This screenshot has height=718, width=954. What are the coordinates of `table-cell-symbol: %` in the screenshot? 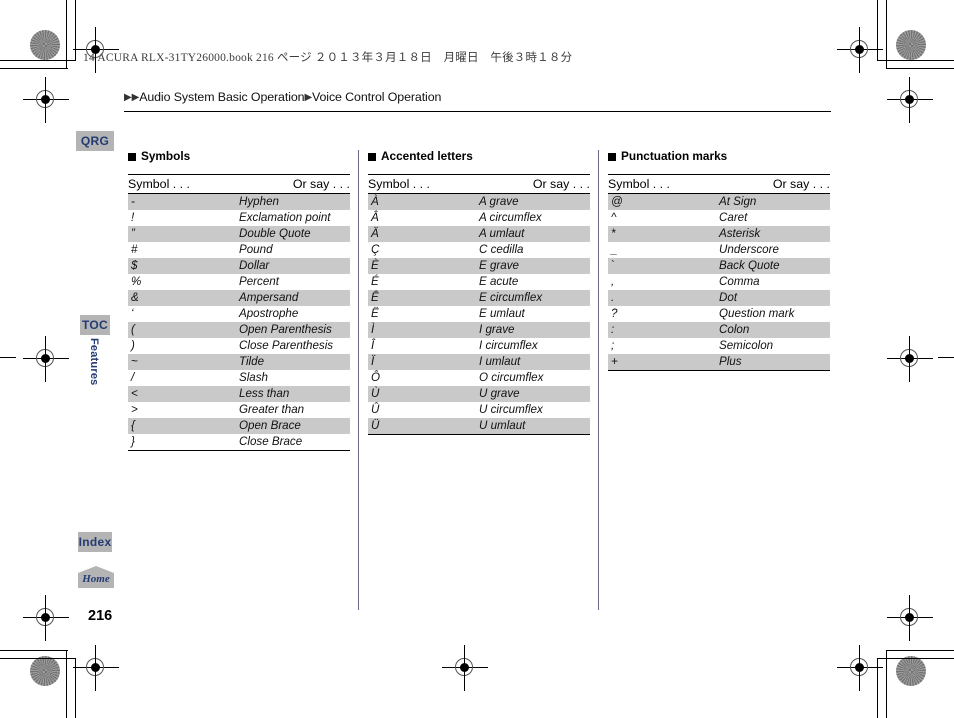 It's located at (136, 282).